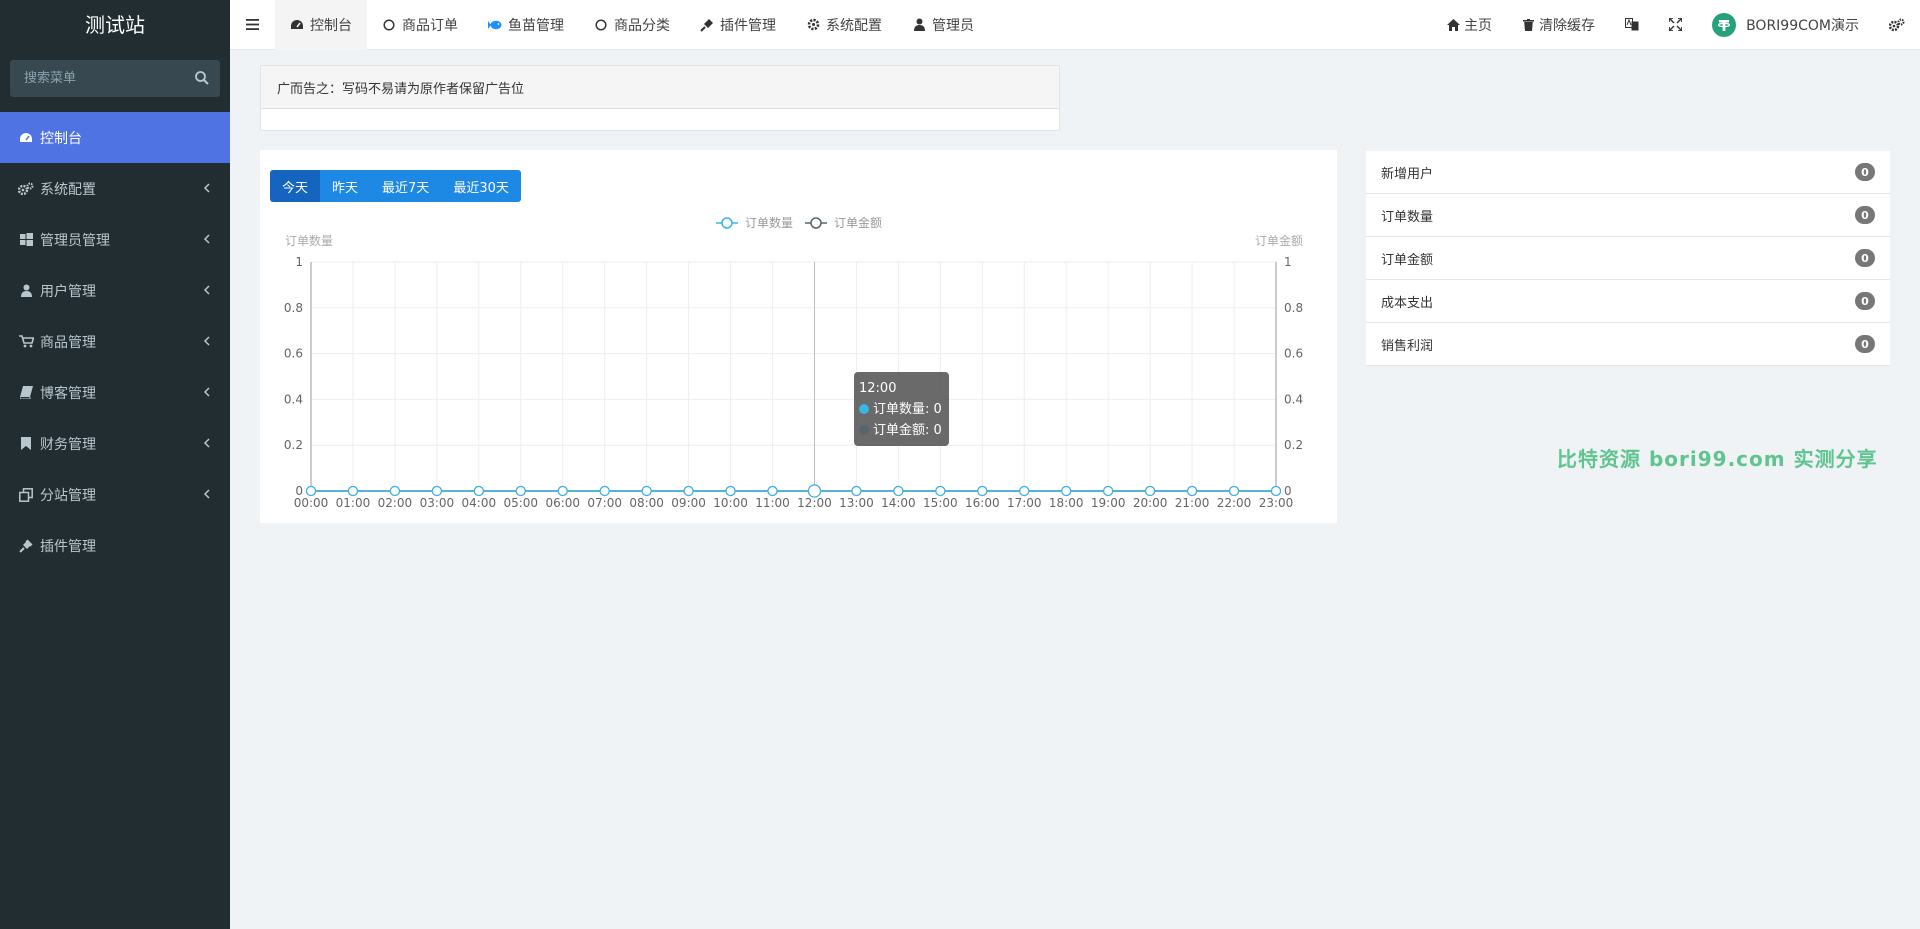 This screenshot has width=1920, height=929. What do you see at coordinates (406, 186) in the screenshot?
I see `range-7days-button: 最近7天` at bounding box center [406, 186].